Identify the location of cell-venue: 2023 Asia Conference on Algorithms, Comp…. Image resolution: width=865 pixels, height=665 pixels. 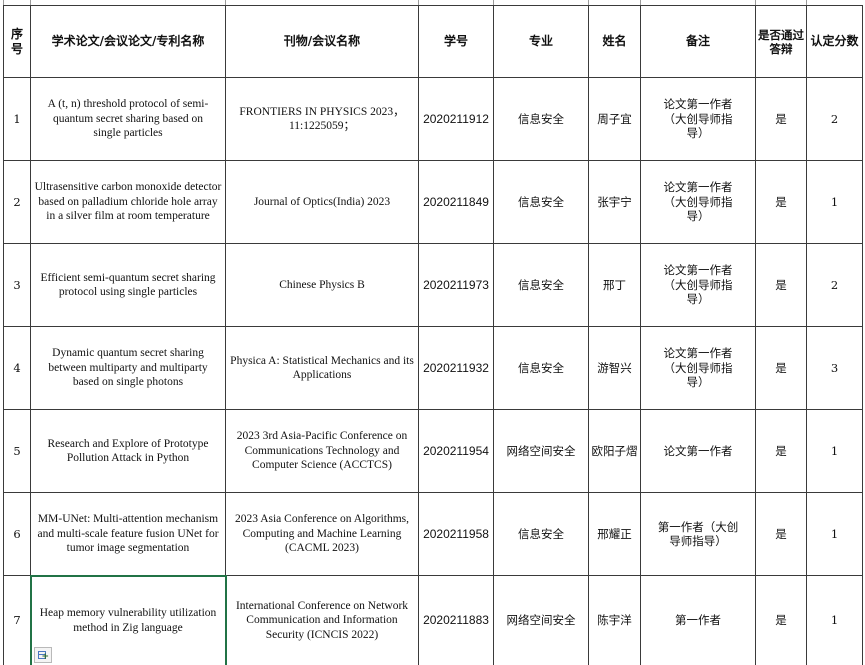
(322, 534).